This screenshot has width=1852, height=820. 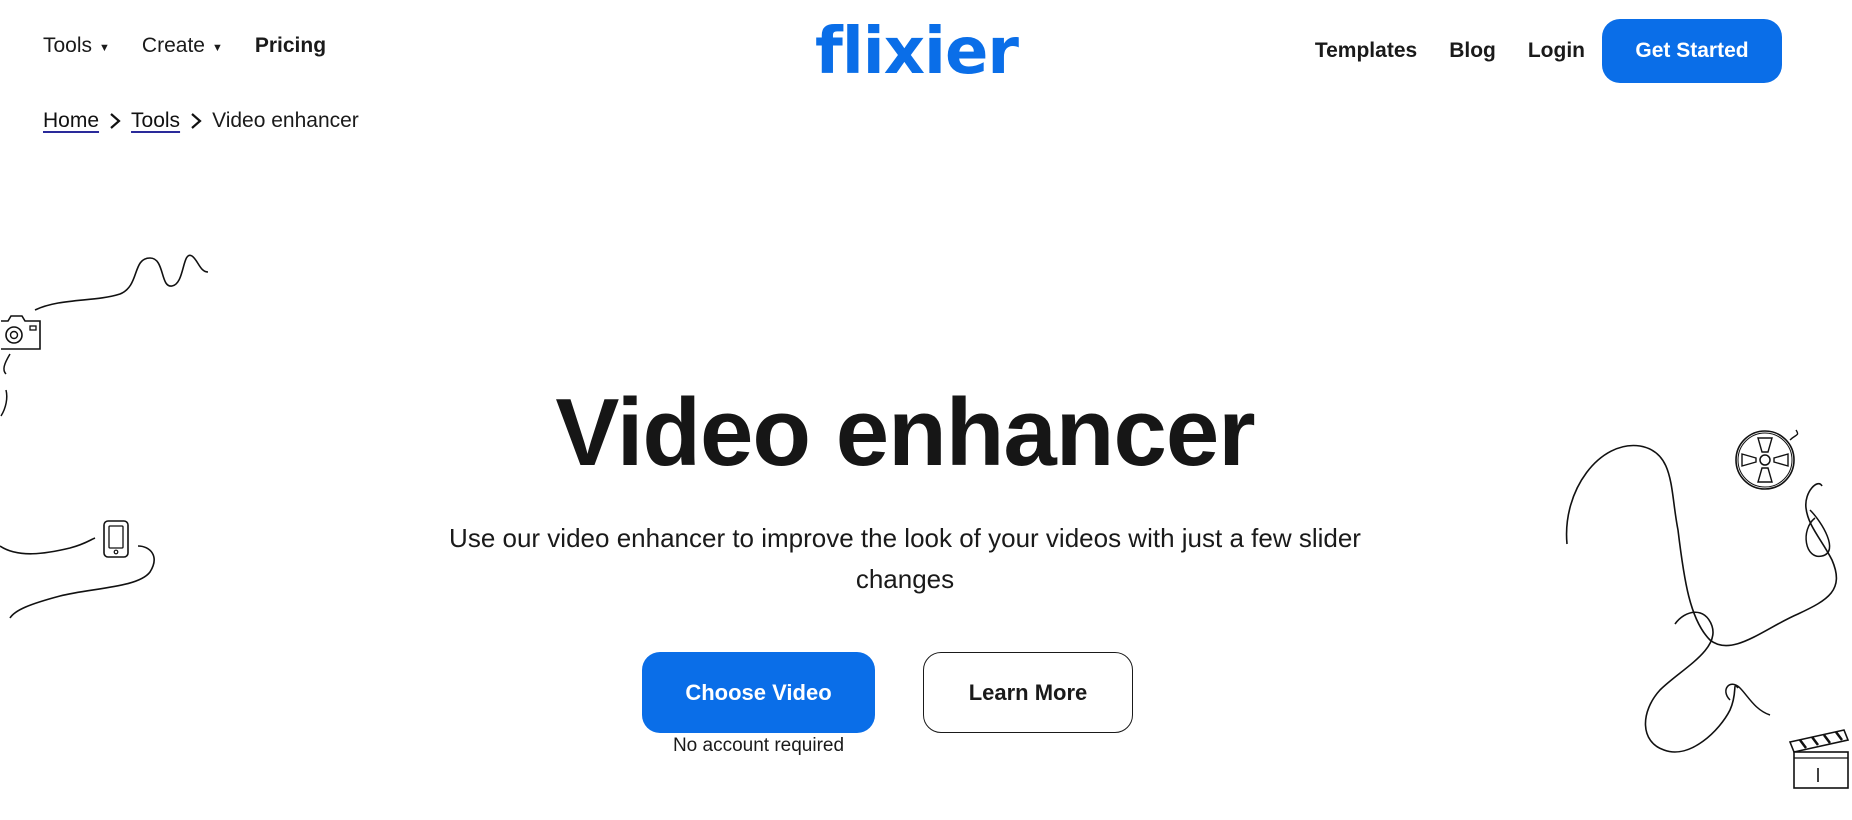 I want to click on nav-blog-link: Blog, so click(x=1472, y=51).